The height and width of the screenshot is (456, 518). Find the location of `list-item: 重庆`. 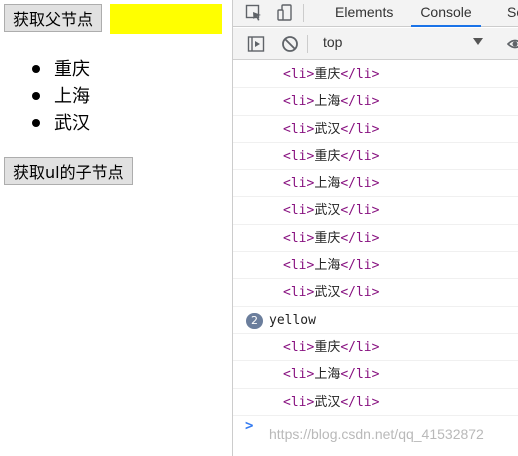

list-item: 重庆 is located at coordinates (57, 69).